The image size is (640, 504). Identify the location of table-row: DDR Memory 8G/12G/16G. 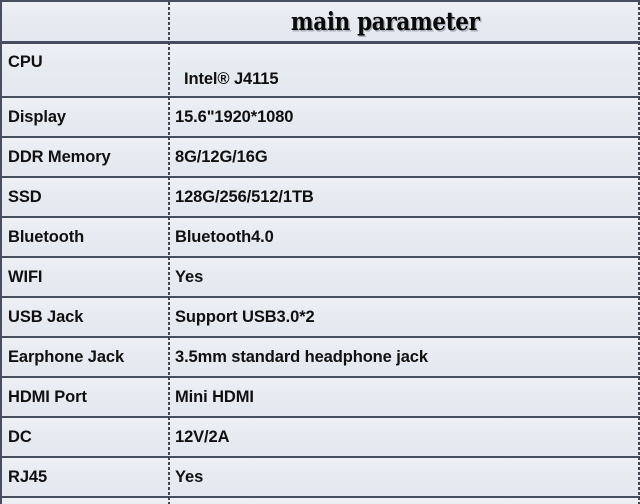
(321, 158).